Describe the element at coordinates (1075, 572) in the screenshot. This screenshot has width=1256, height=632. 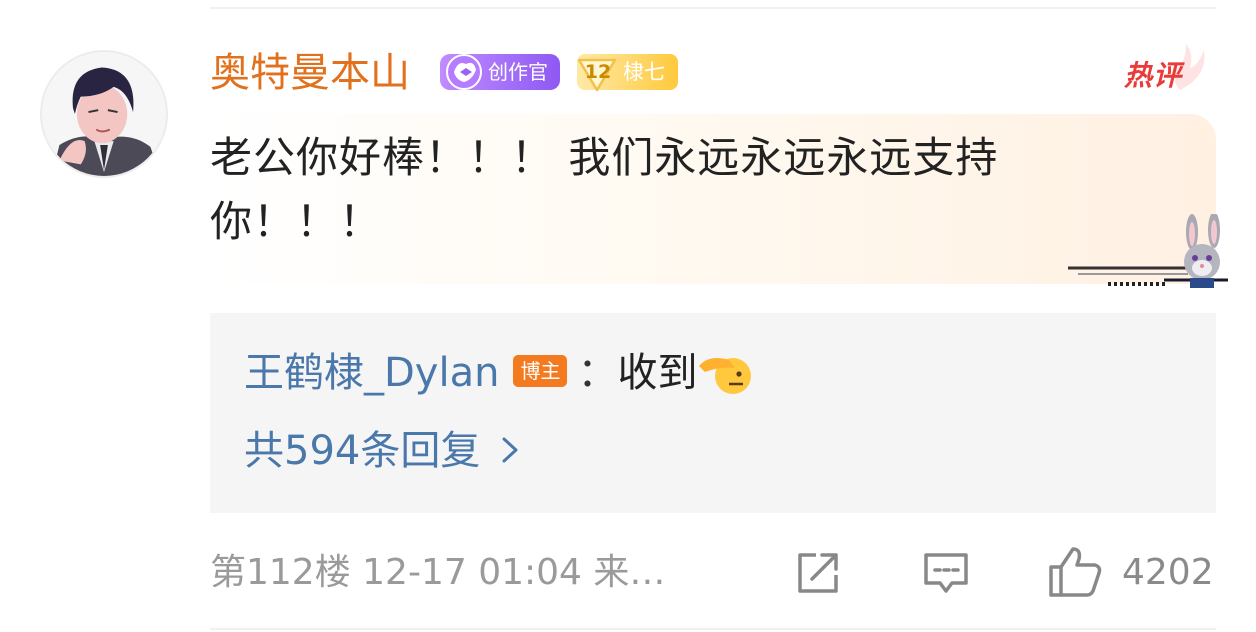
I see `like-icon` at that location.